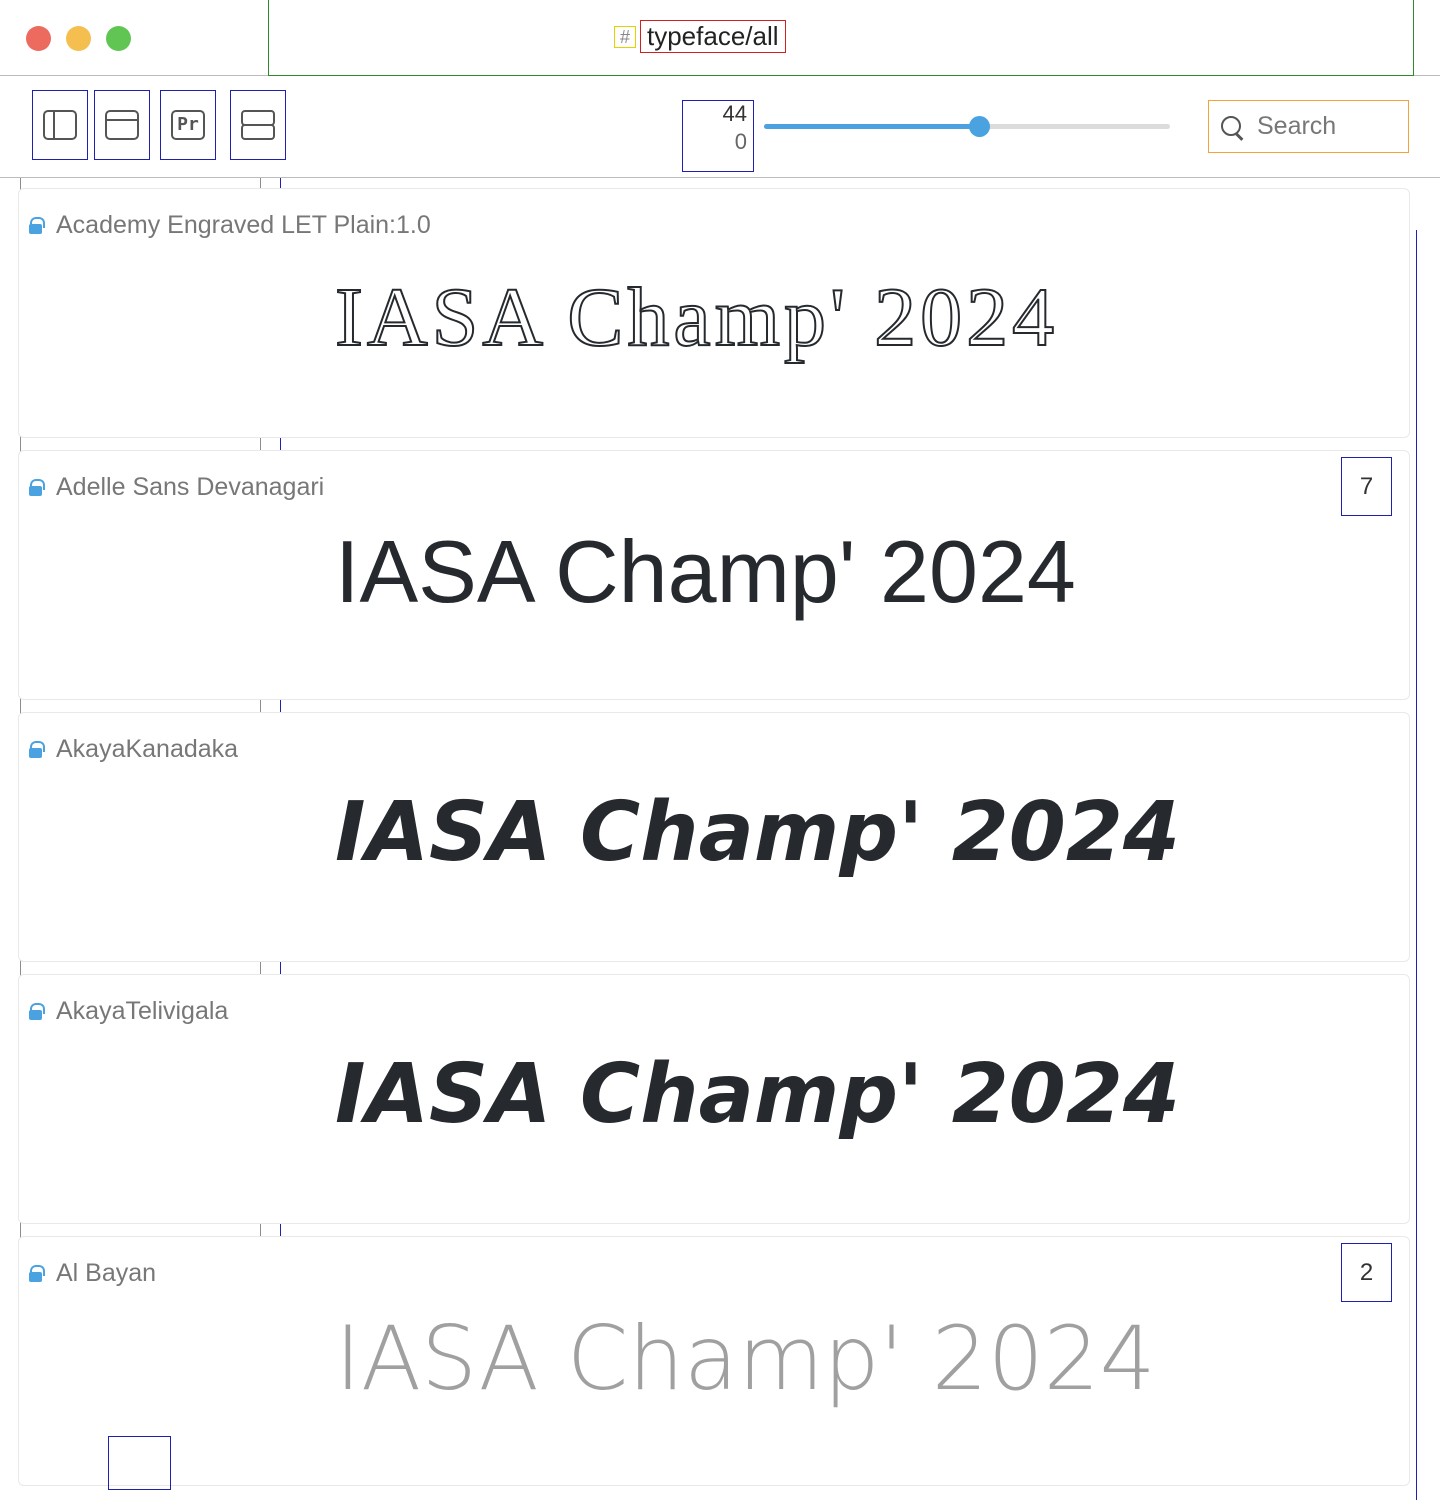 The image size is (1440, 1500). What do you see at coordinates (118, 38) in the screenshot?
I see `zoom-window-button` at bounding box center [118, 38].